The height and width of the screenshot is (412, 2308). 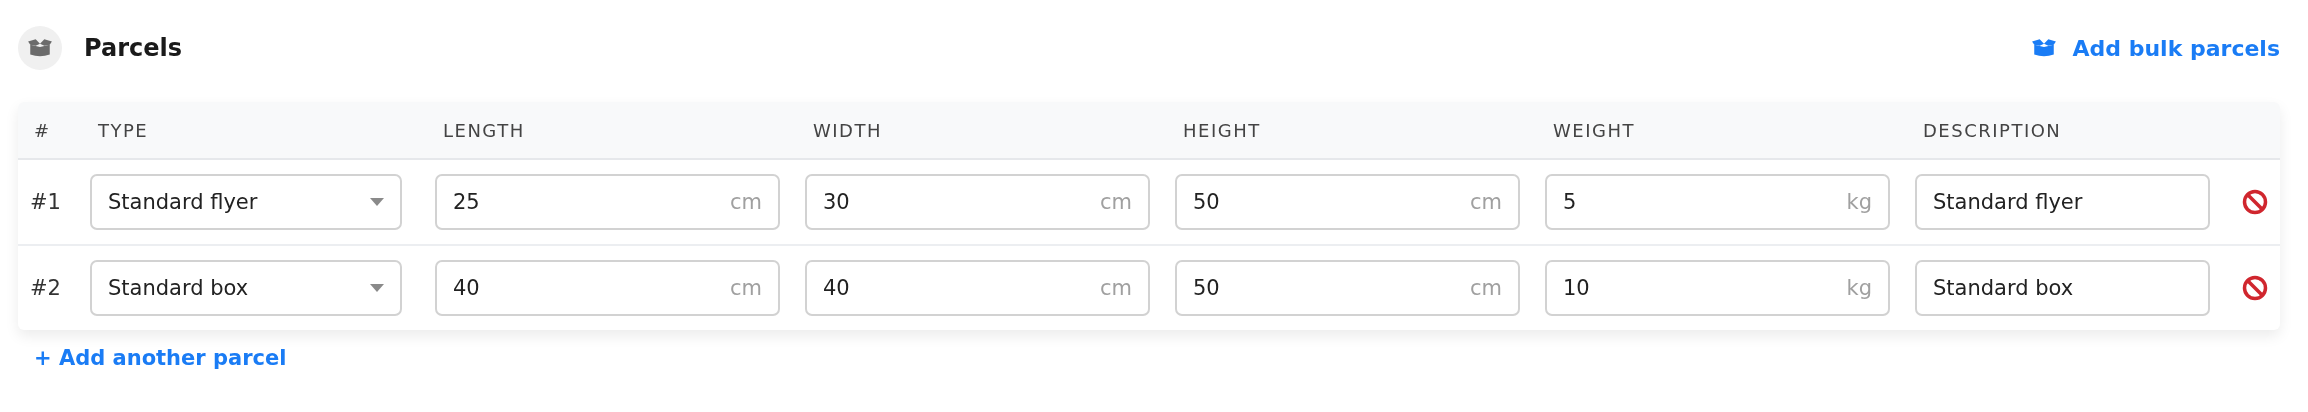 I want to click on boxes-icon, so click(x=2043, y=48).